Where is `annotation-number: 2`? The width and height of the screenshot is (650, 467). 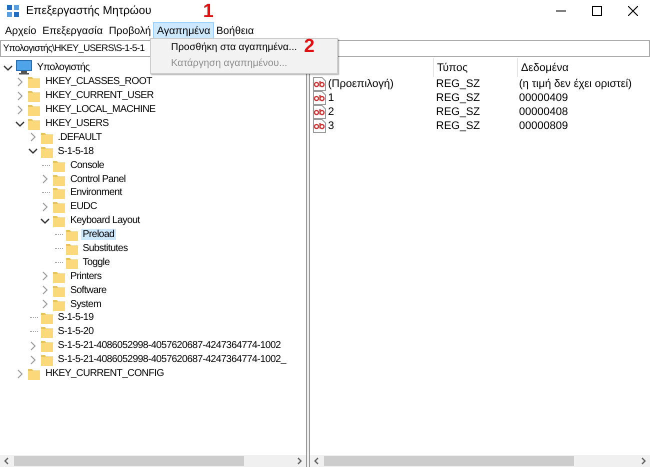
annotation-number: 2 is located at coordinates (309, 46).